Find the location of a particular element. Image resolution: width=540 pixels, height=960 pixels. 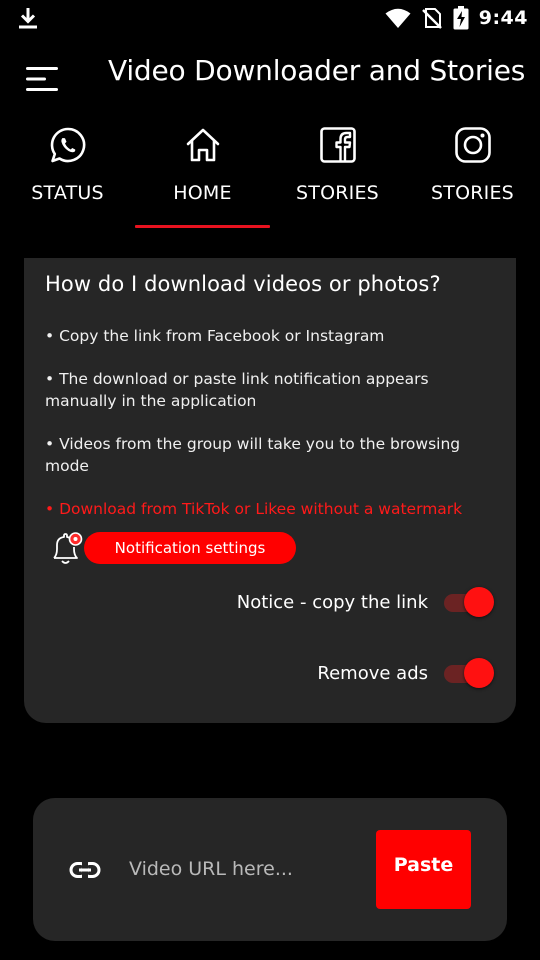

url-input-panel: Paste is located at coordinates (270, 869).